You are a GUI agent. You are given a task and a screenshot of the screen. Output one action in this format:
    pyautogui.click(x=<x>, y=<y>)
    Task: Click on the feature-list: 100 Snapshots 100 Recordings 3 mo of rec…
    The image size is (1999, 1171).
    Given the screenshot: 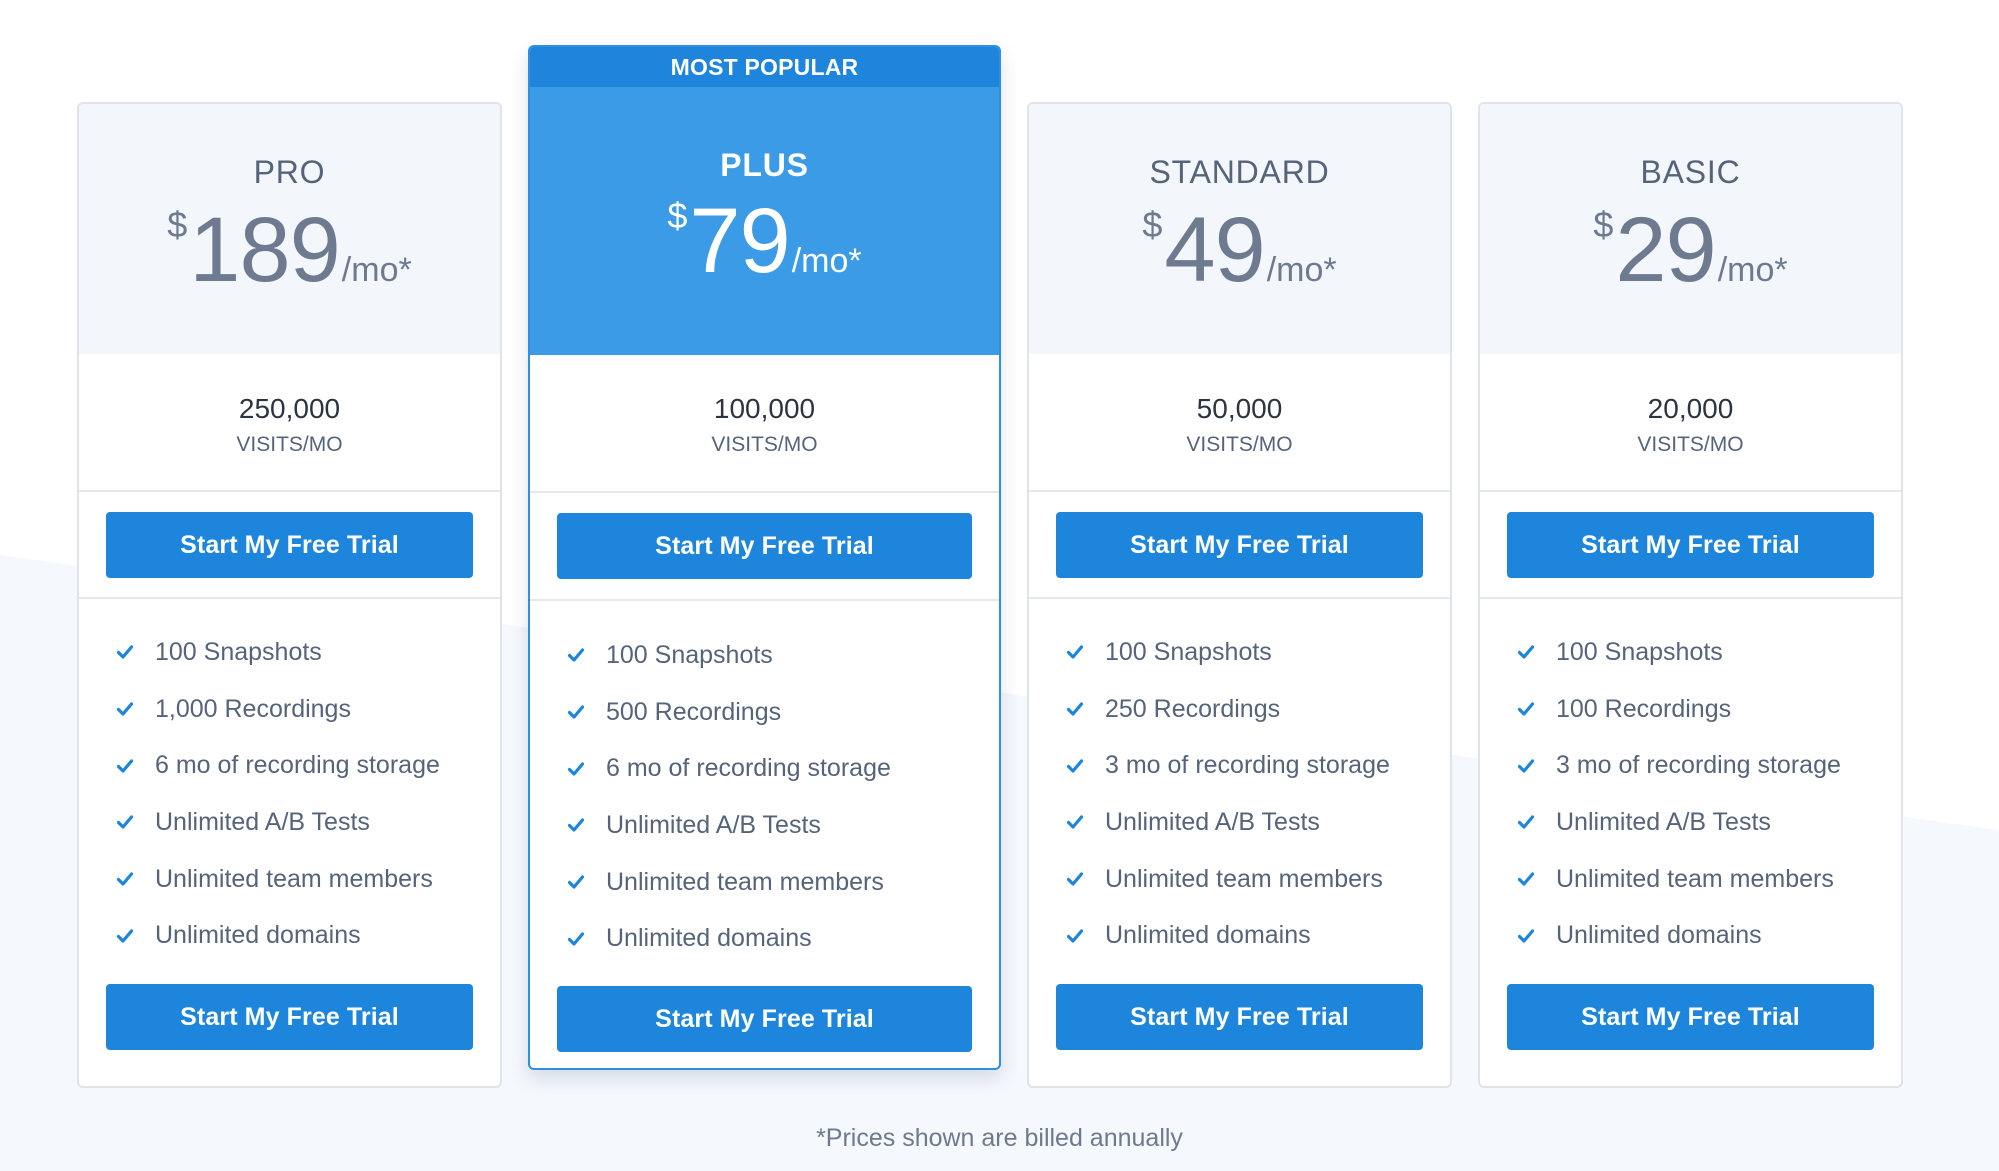 What is the action you would take?
    pyautogui.click(x=1679, y=794)
    